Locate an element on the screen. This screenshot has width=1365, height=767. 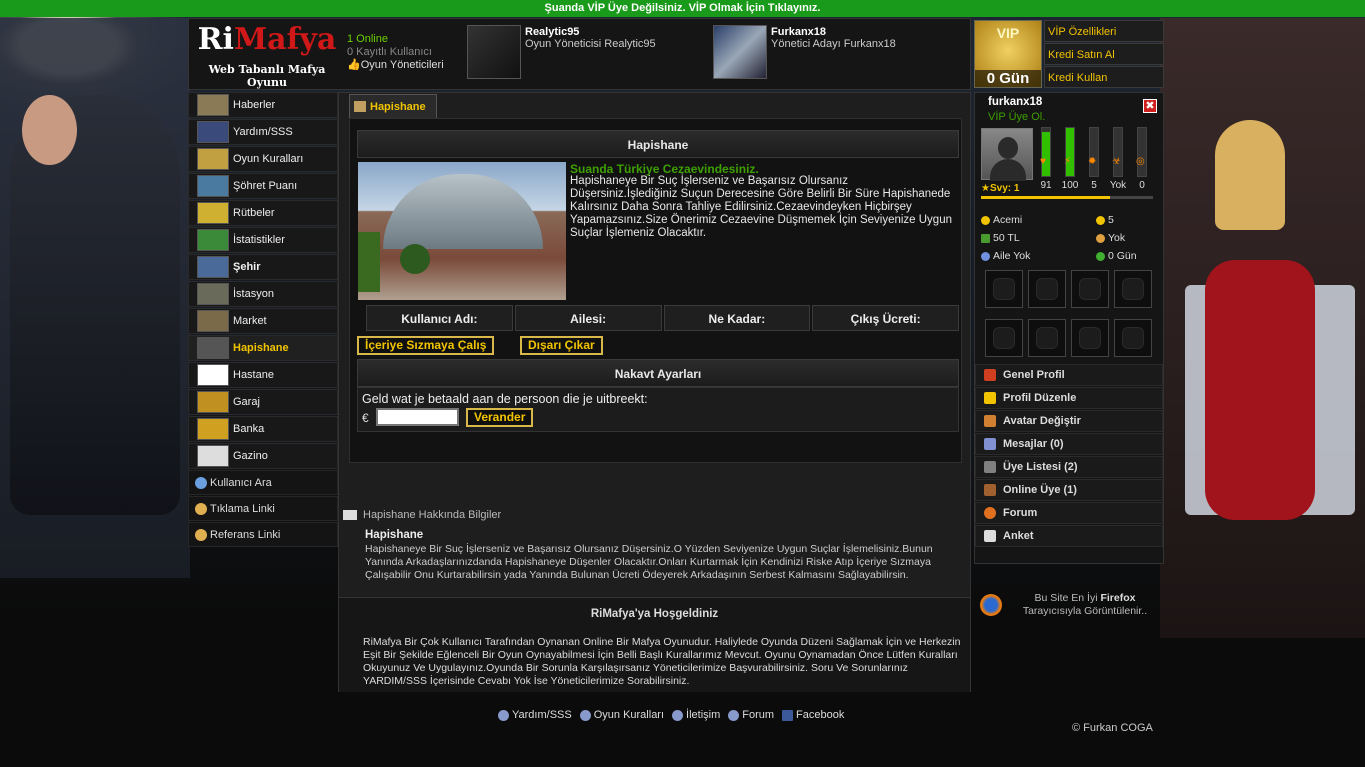
bomb-icon is located at coordinates (1090, 289).